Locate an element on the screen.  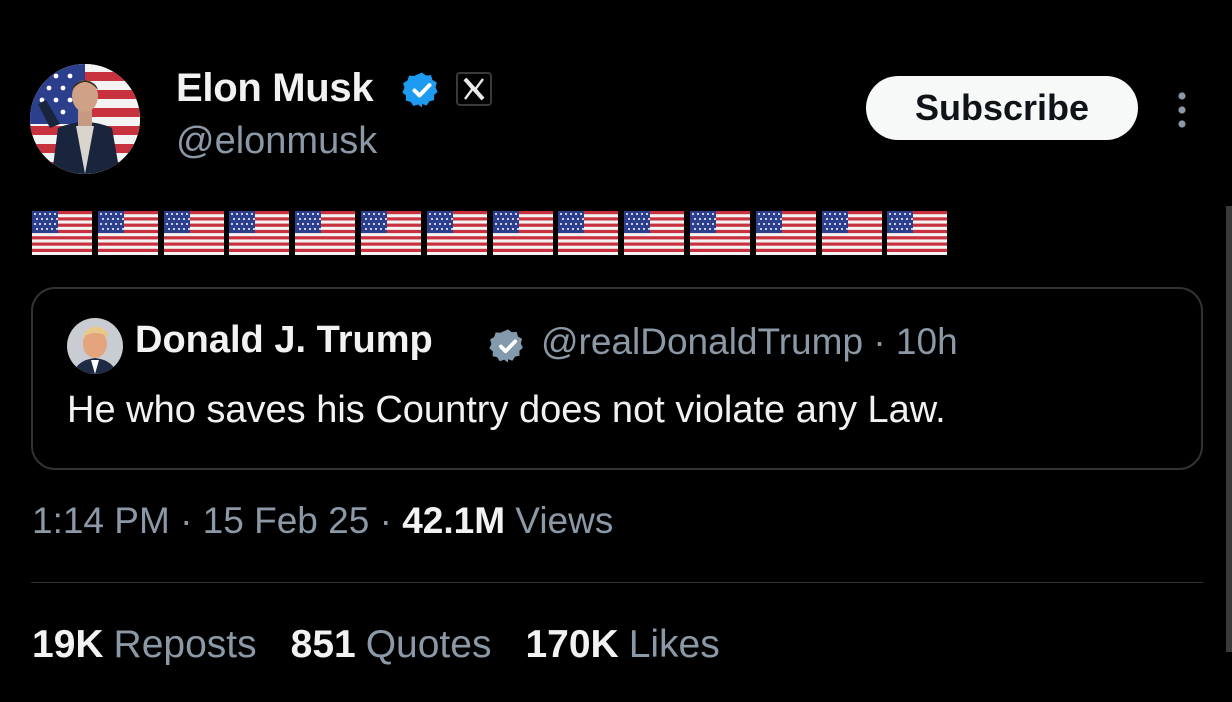
engagement-stats: 19K Reposts 851 Quotes 170K Likes is located at coordinates (376, 645).